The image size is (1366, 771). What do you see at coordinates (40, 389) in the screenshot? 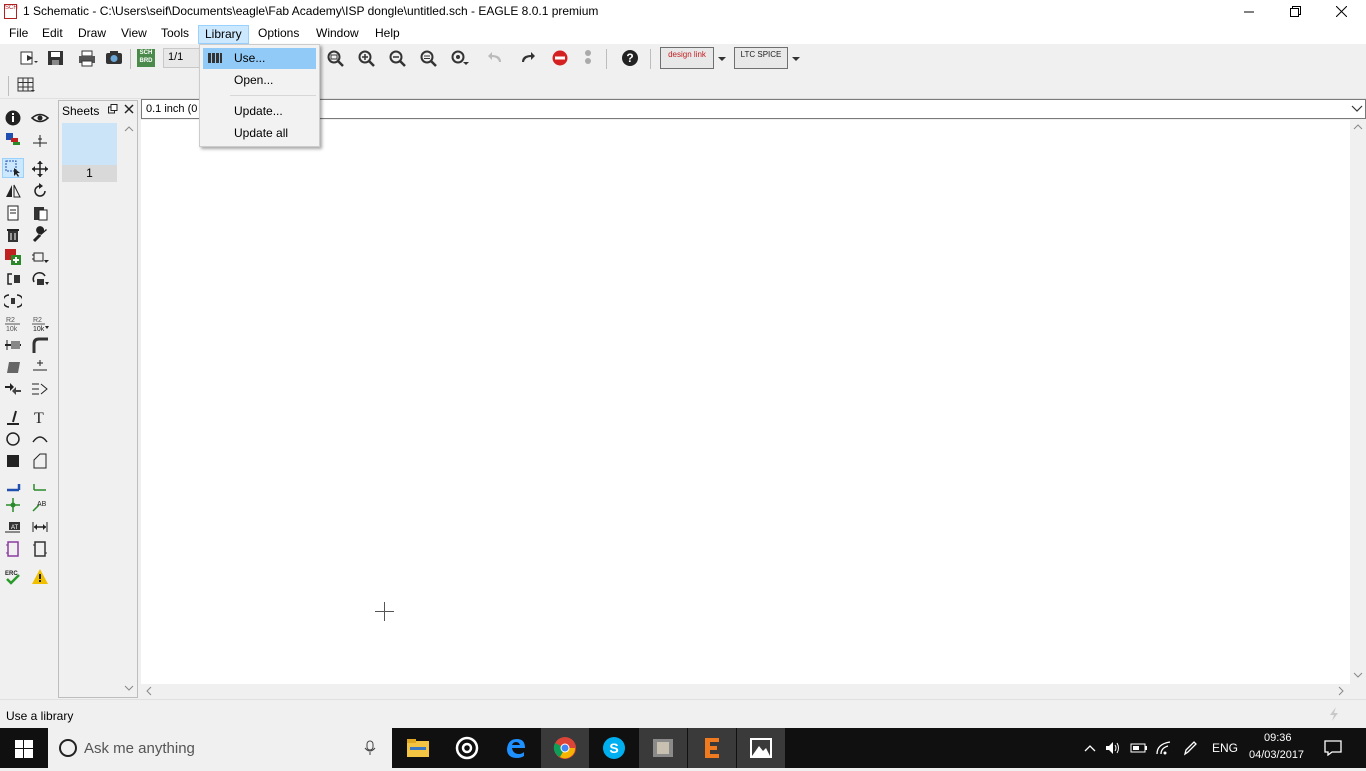
I see `attribute-icon` at bounding box center [40, 389].